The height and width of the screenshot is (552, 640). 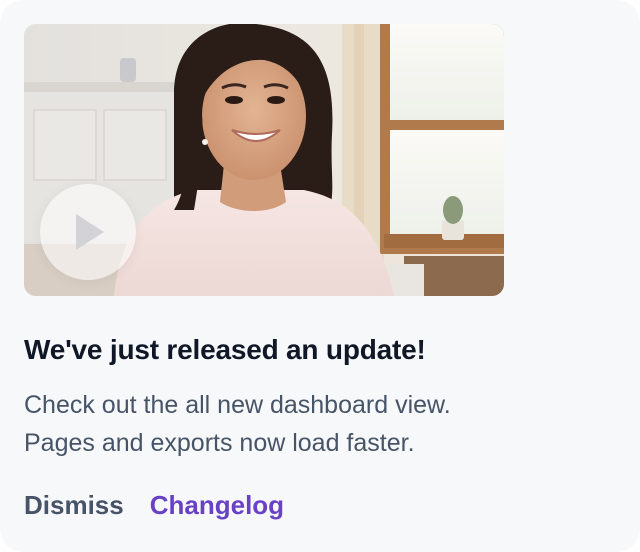 I want to click on changelog-button: Changelog, so click(x=217, y=505).